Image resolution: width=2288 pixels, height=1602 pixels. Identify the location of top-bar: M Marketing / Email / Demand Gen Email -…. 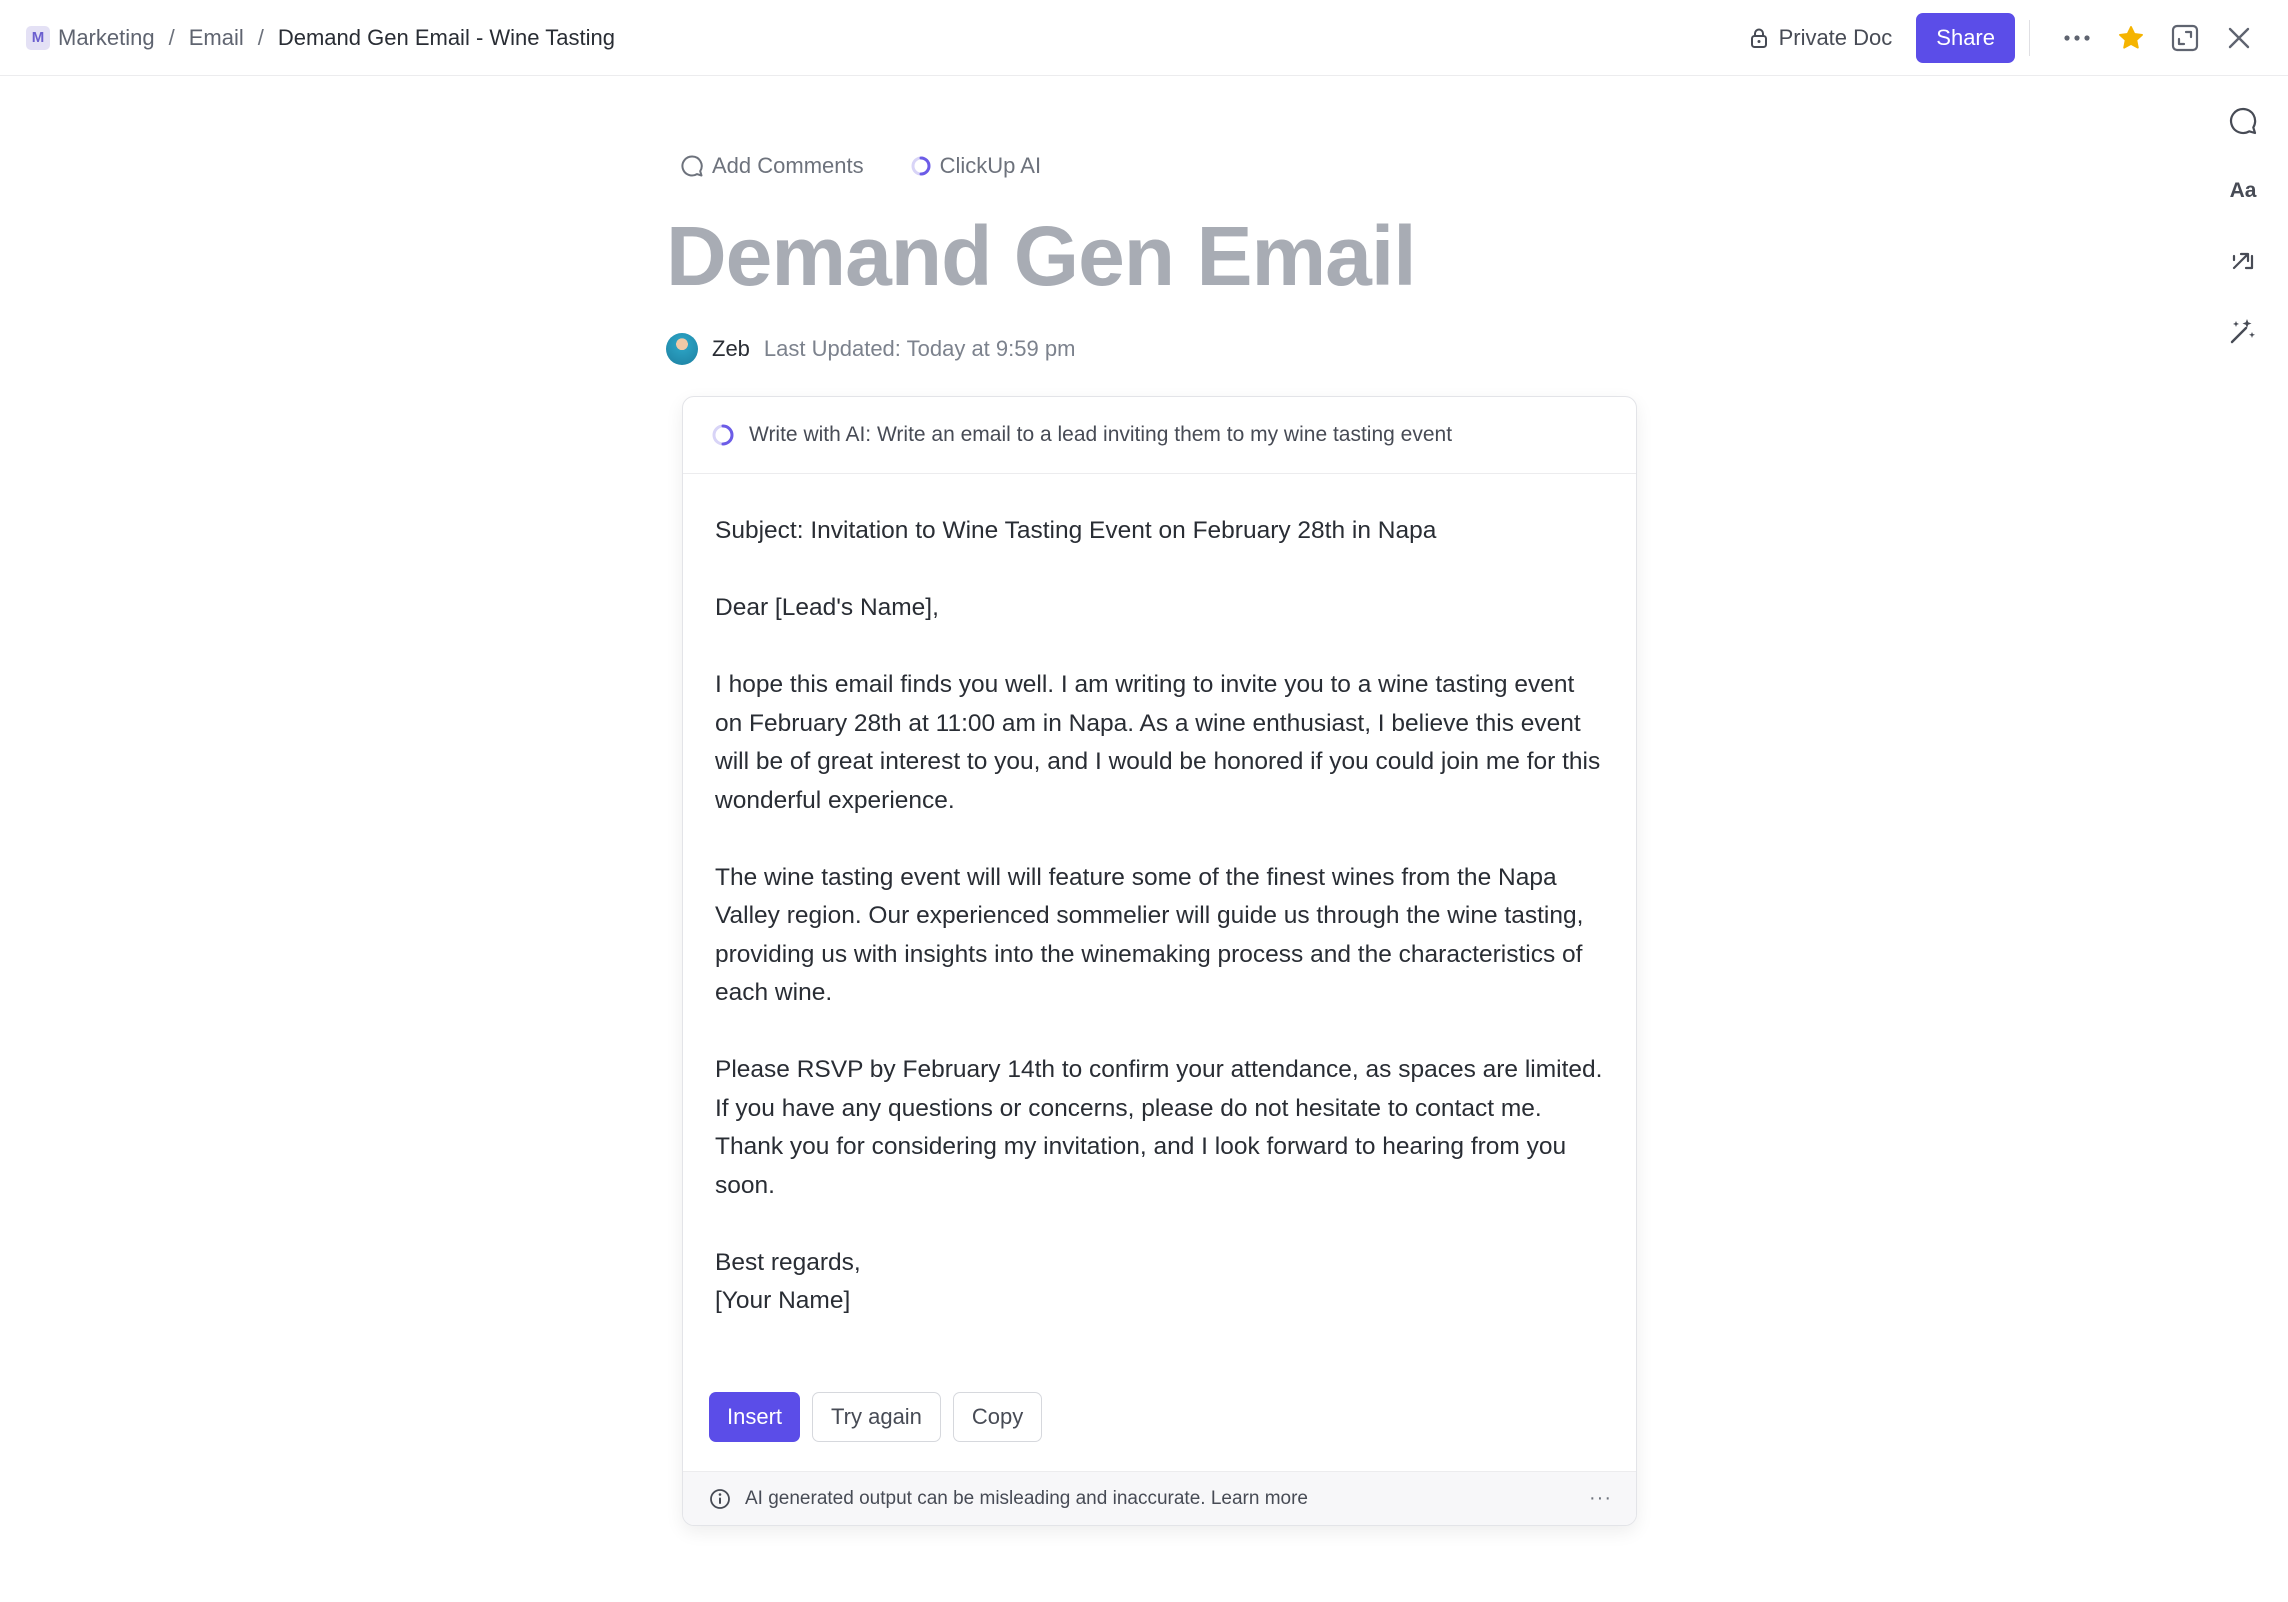
(1144, 38).